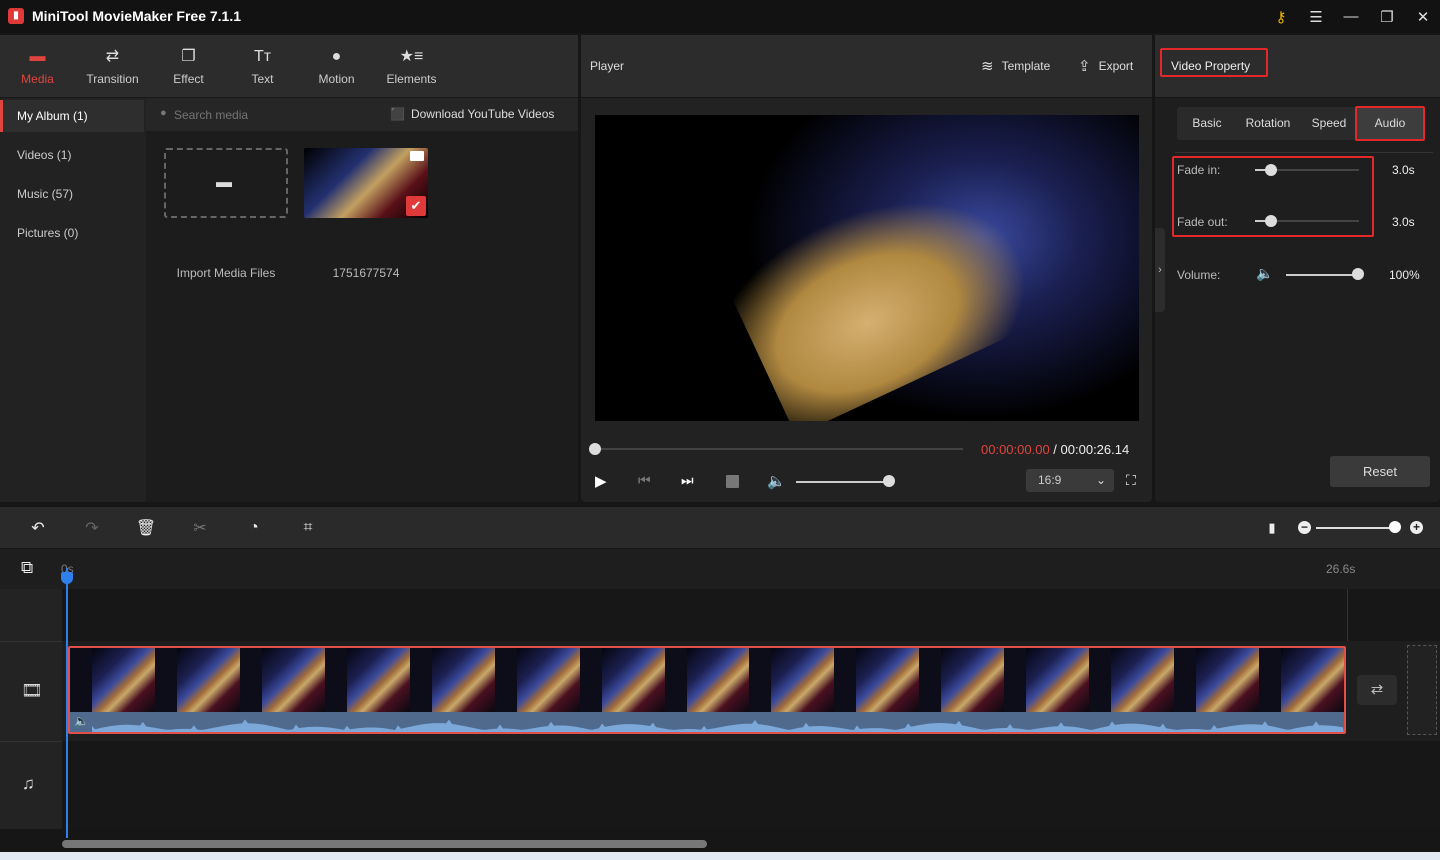 Image resolution: width=1440 pixels, height=860 pixels. I want to click on crop-icon: ⌗, so click(308, 527).